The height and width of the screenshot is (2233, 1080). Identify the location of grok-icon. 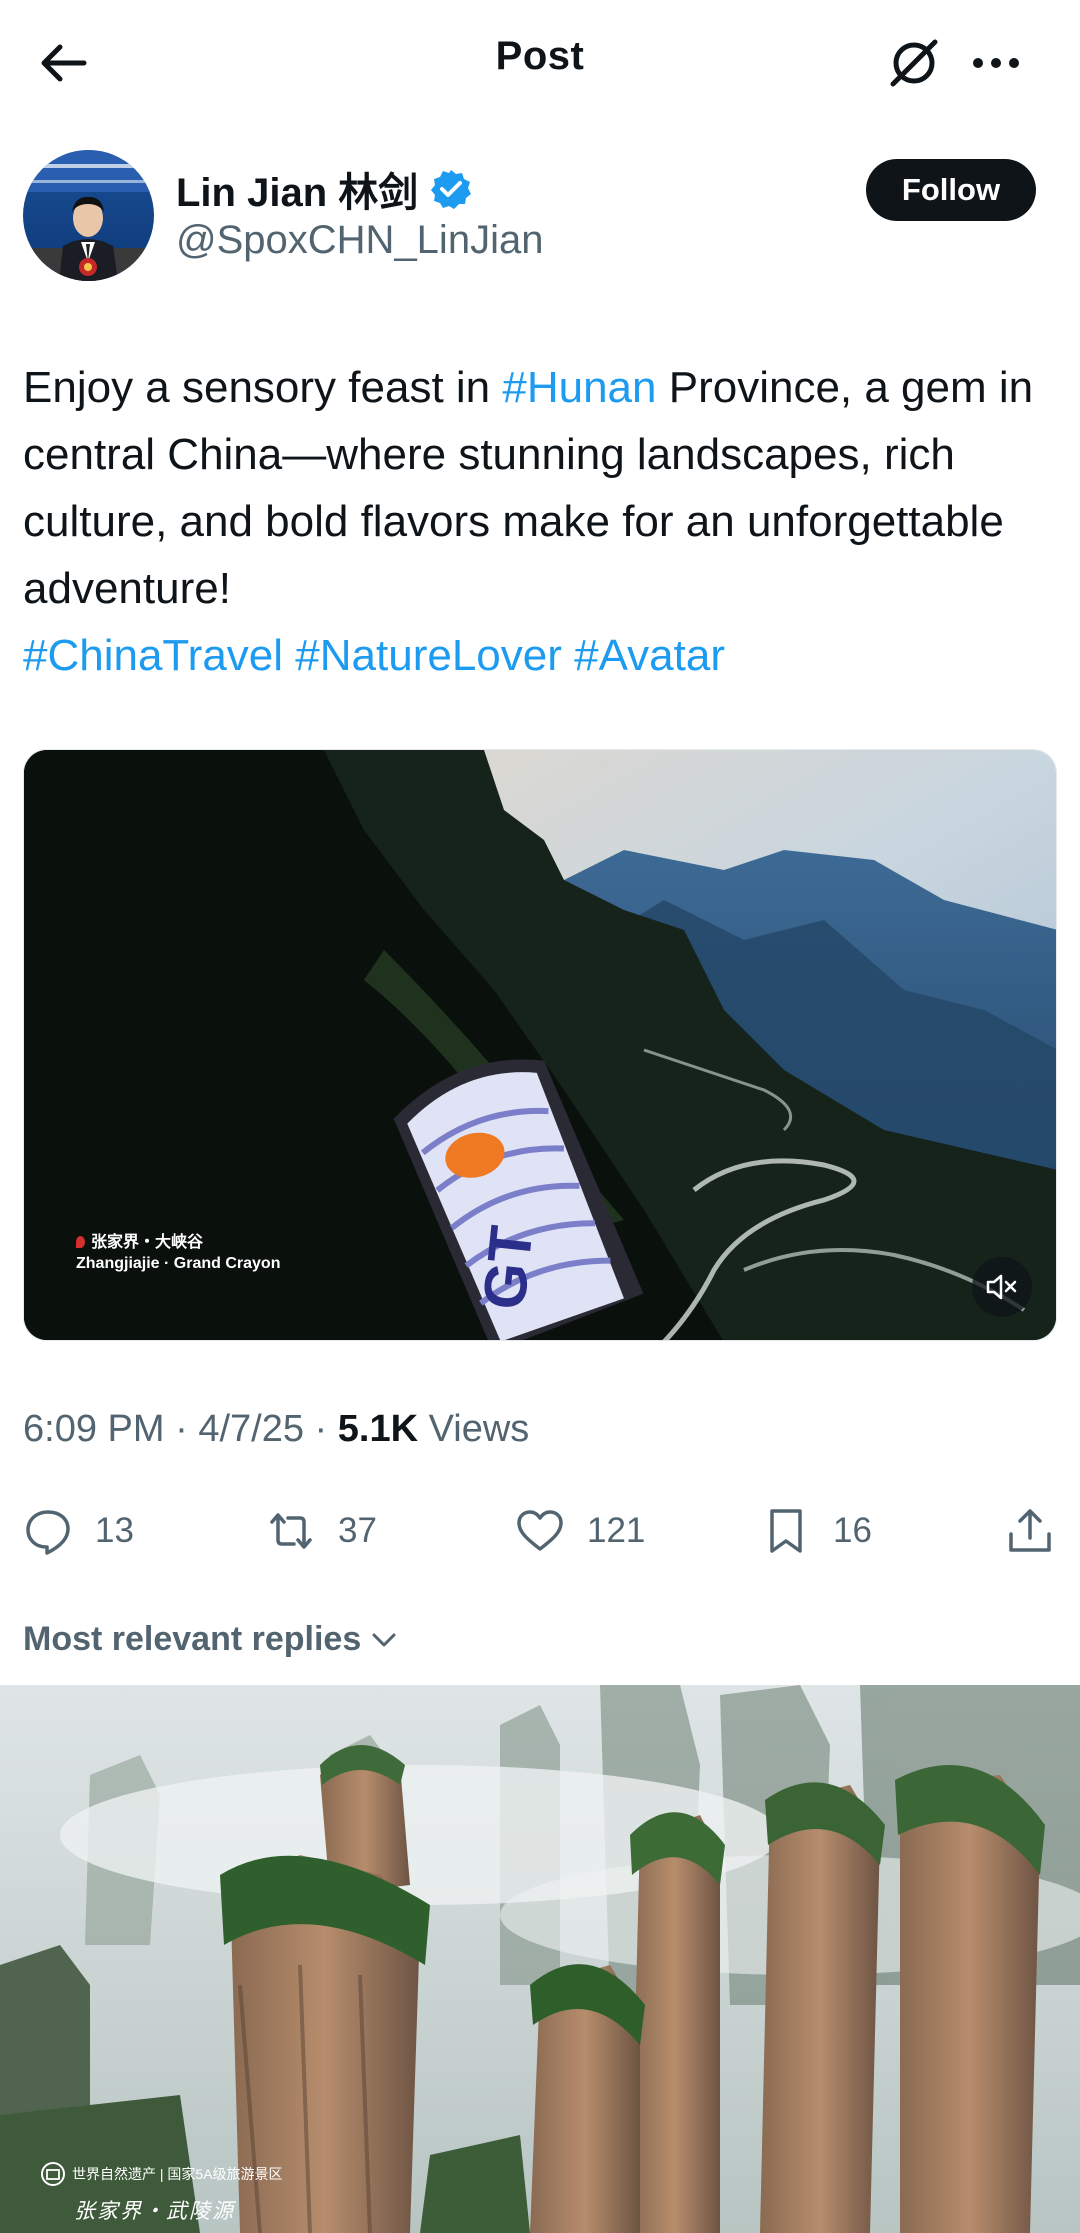
(914, 63).